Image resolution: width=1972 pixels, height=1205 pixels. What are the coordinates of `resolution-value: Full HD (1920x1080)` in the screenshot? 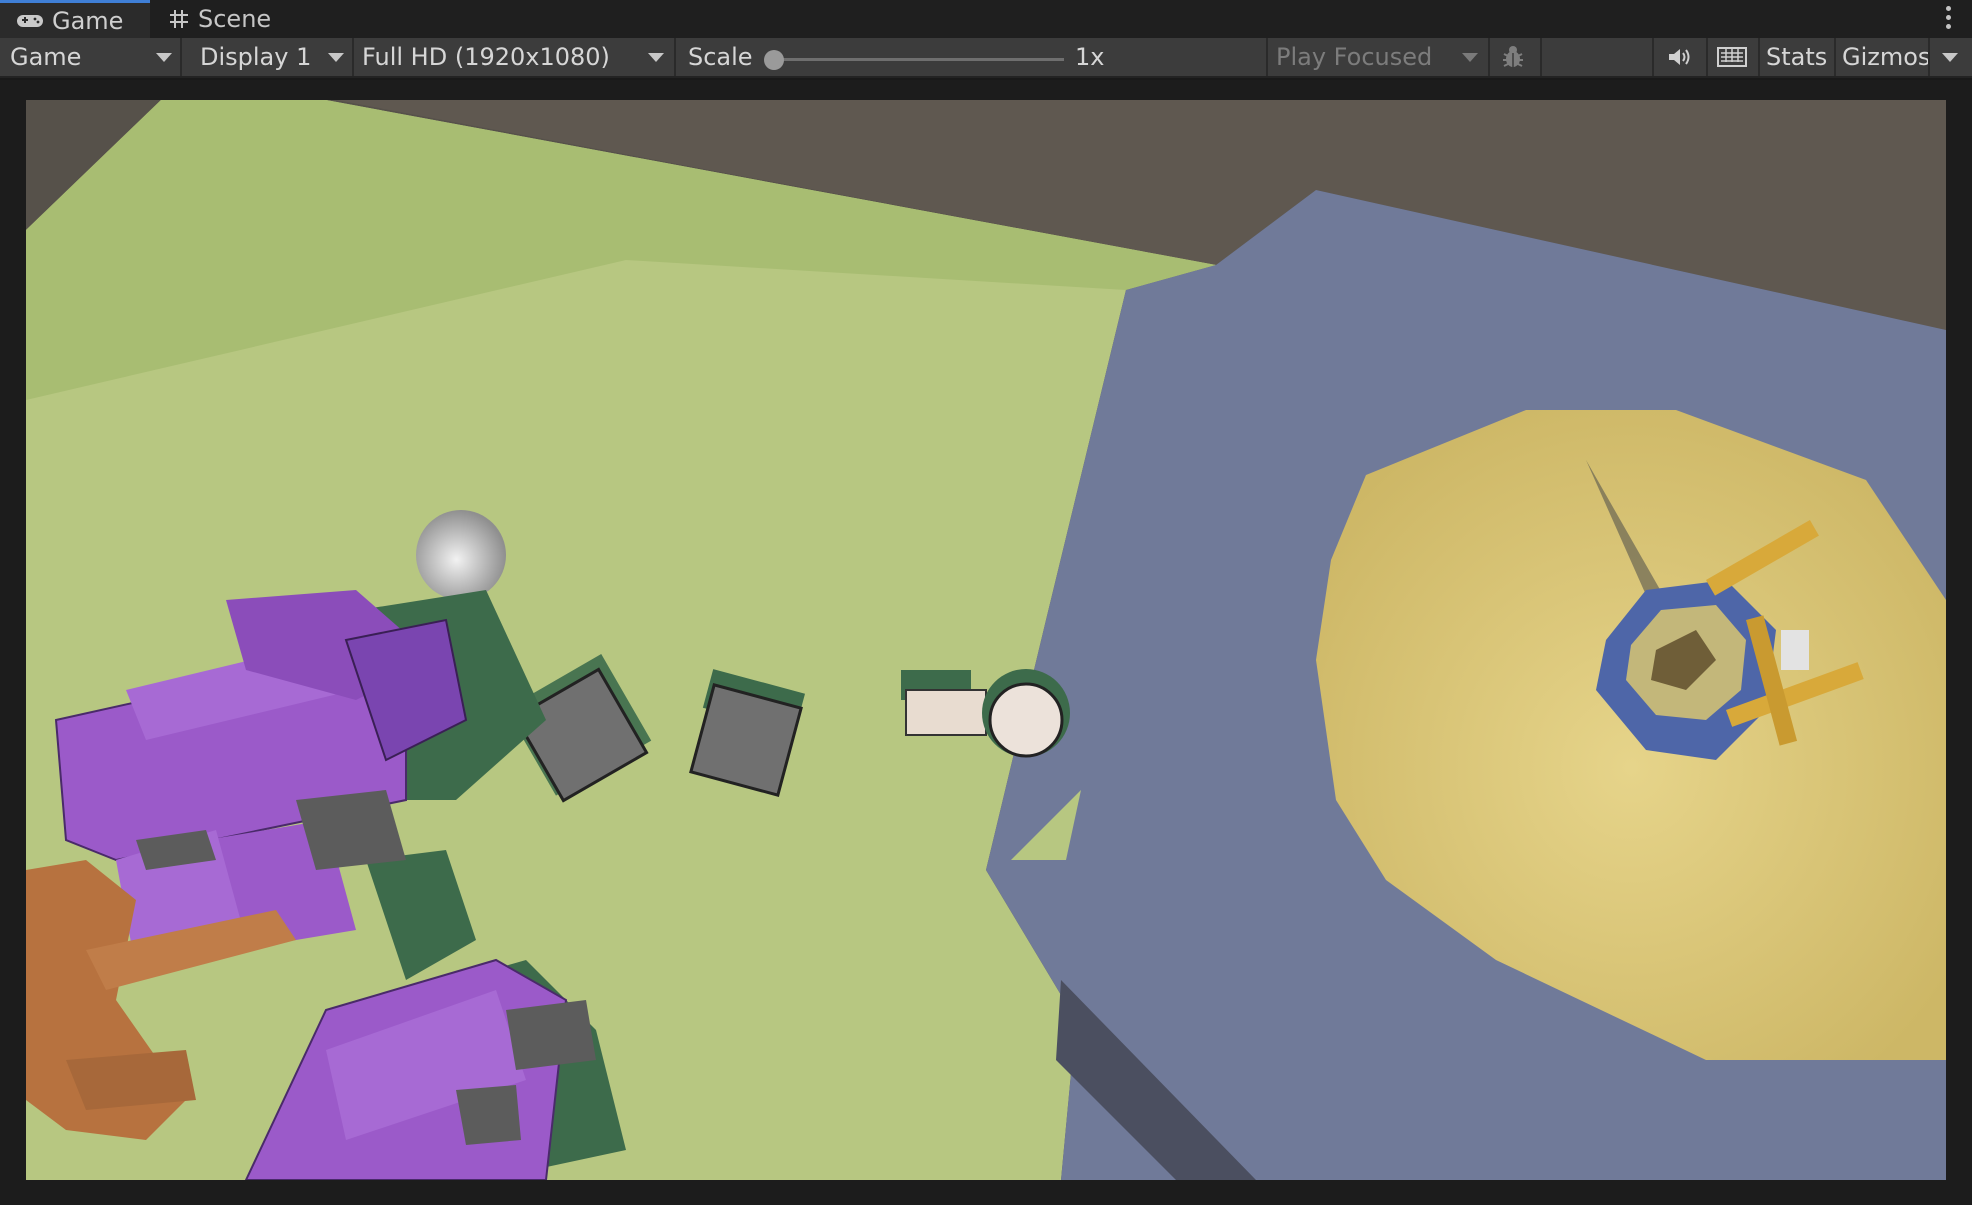 It's located at (486, 57).